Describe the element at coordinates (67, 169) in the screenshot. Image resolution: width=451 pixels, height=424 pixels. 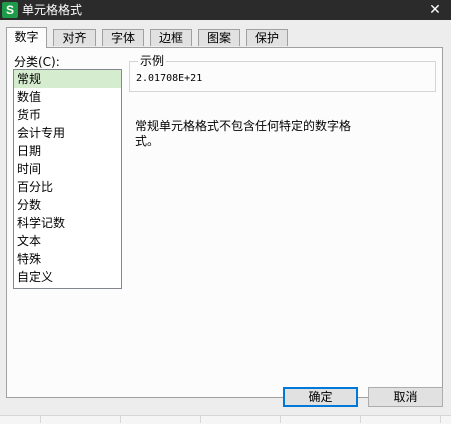
I see `category-item-time: 时间` at that location.